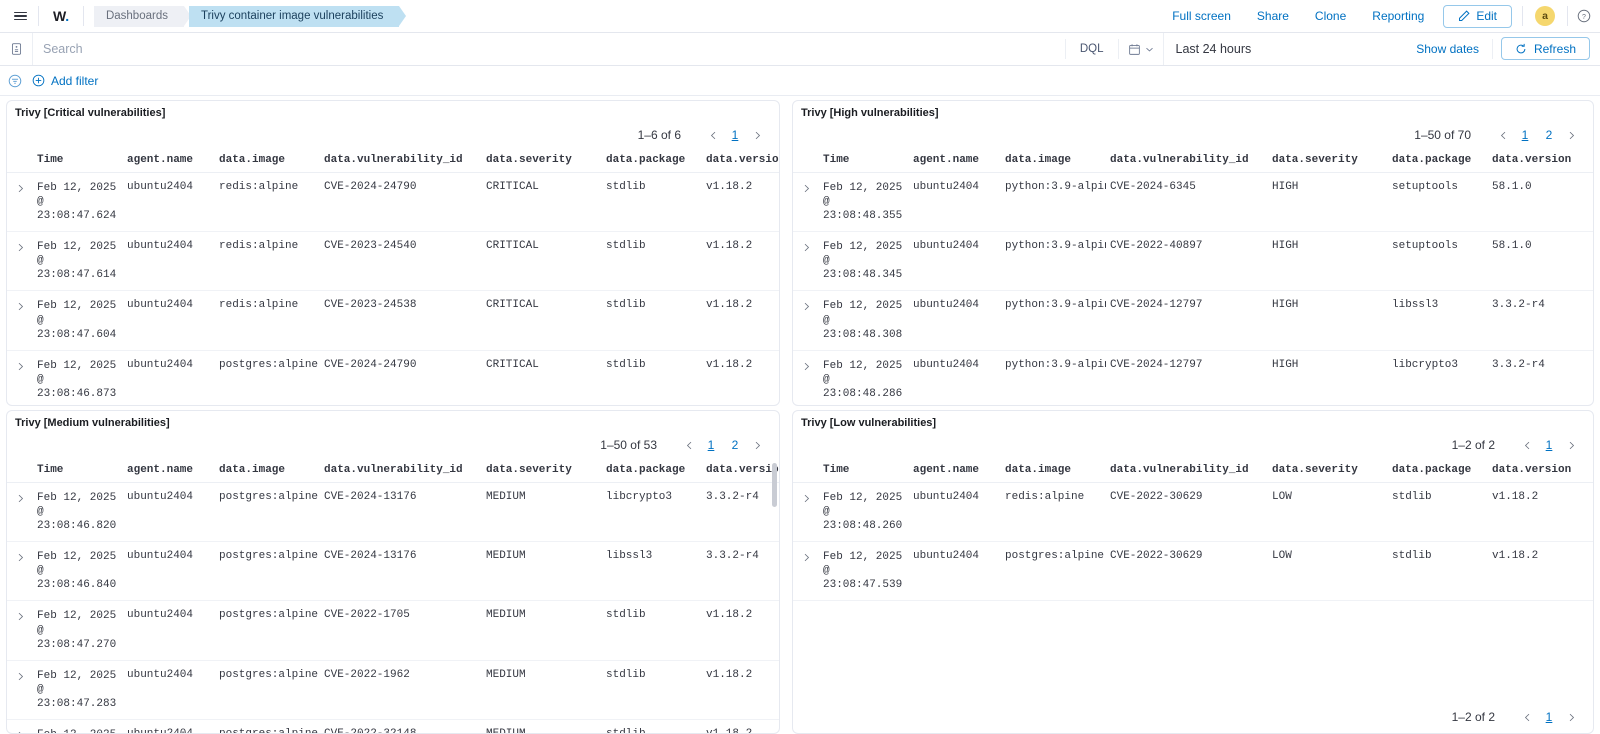 Image resolution: width=1600 pixels, height=734 pixels. I want to click on column-header-data-vulnerability_id: data.vulnerability_id, so click(1187, 162).